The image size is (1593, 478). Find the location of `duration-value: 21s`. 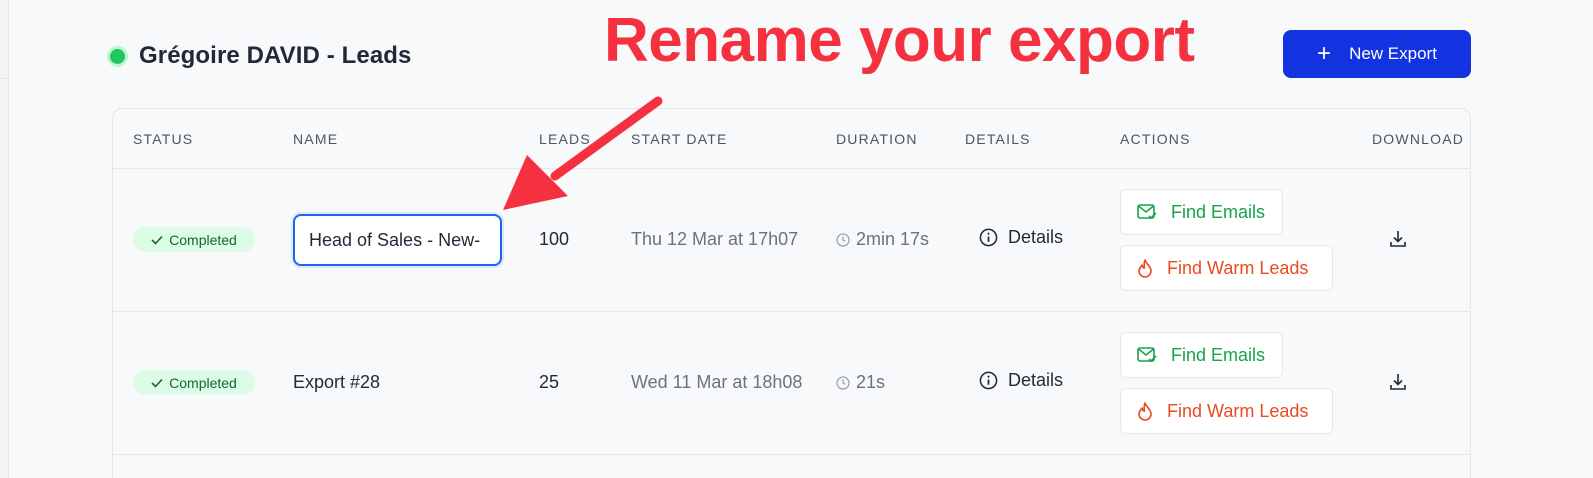

duration-value: 21s is located at coordinates (871, 382).